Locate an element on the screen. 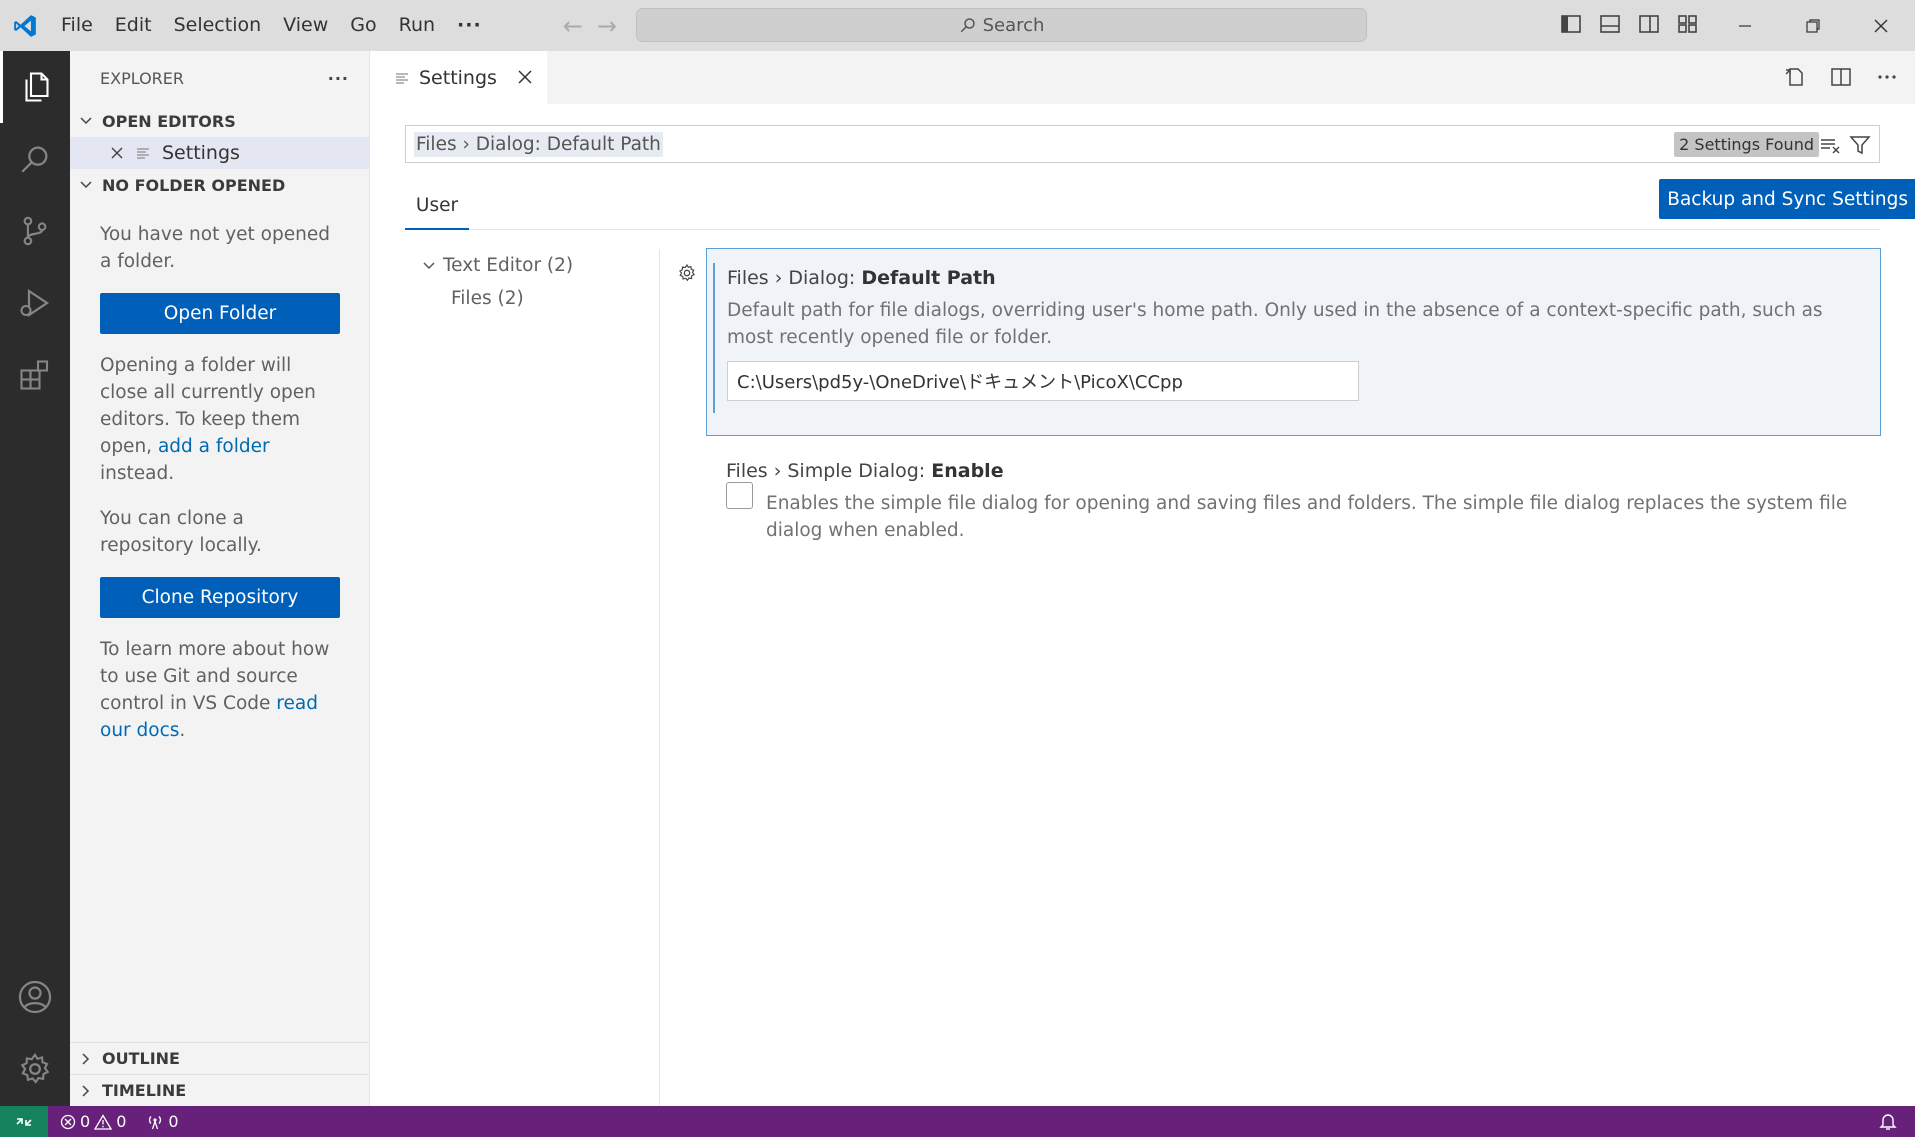  toggle-secondary-sidebar-icon is located at coordinates (1649, 24).